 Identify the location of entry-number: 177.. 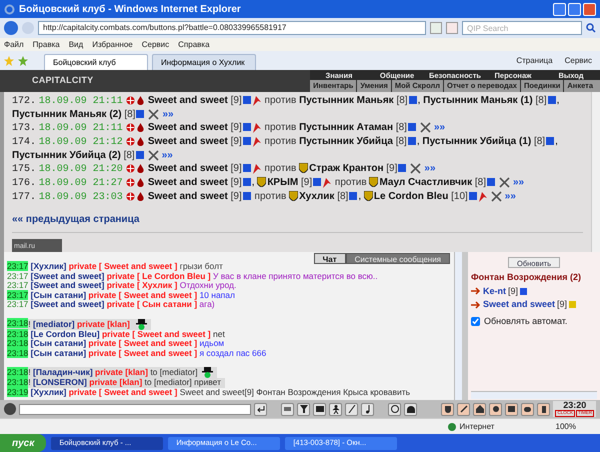
(24, 197).